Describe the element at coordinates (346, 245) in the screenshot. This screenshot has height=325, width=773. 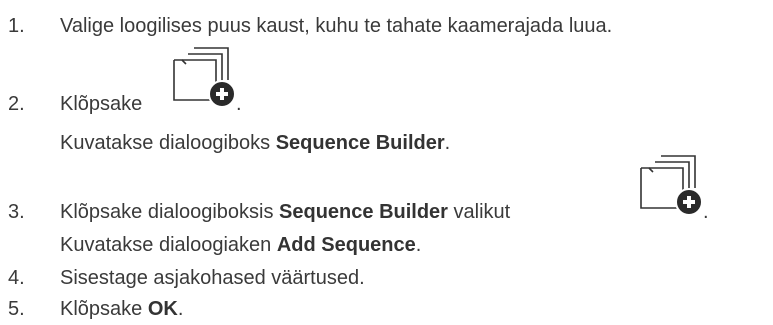
I see `dialog-name: Add Sequence` at that location.